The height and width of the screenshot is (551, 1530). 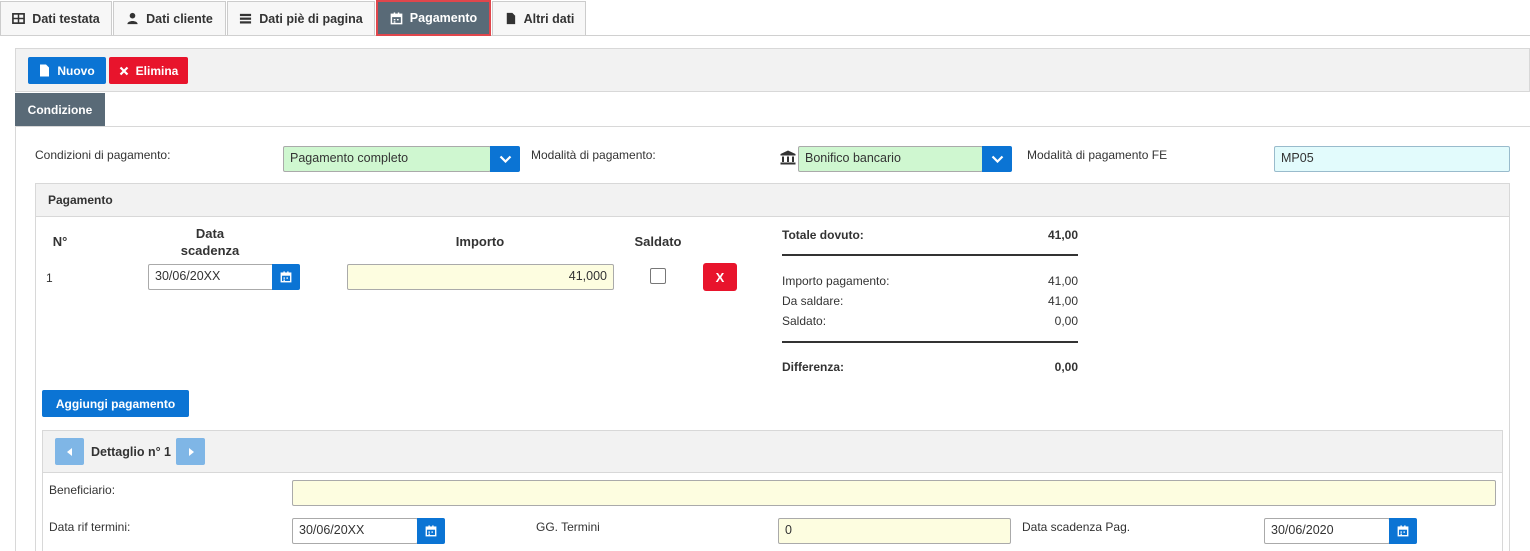 What do you see at coordinates (804, 321) in the screenshot?
I see `summary-paid-label: Saldato:` at bounding box center [804, 321].